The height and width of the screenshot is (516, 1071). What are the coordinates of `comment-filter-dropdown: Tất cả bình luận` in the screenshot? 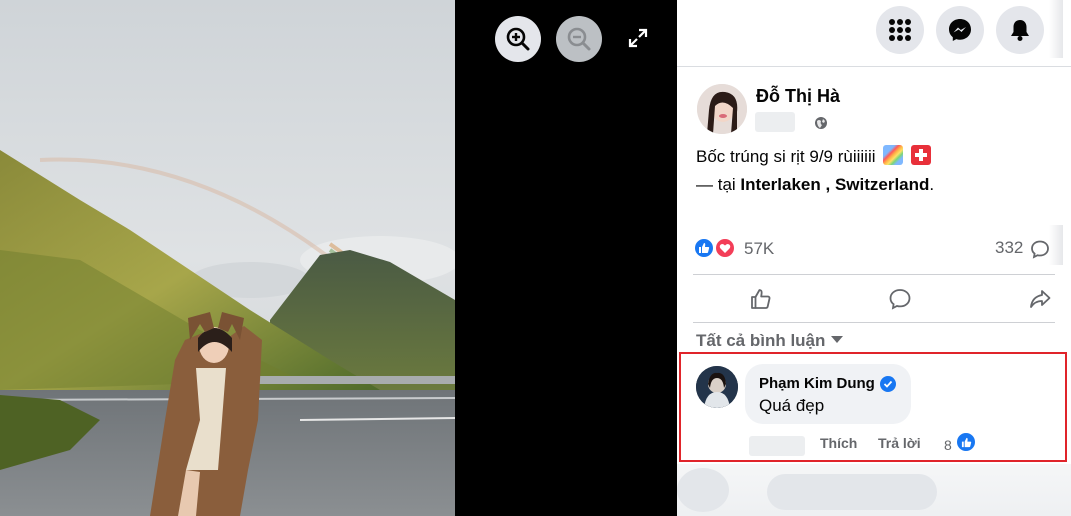 It's located at (770, 341).